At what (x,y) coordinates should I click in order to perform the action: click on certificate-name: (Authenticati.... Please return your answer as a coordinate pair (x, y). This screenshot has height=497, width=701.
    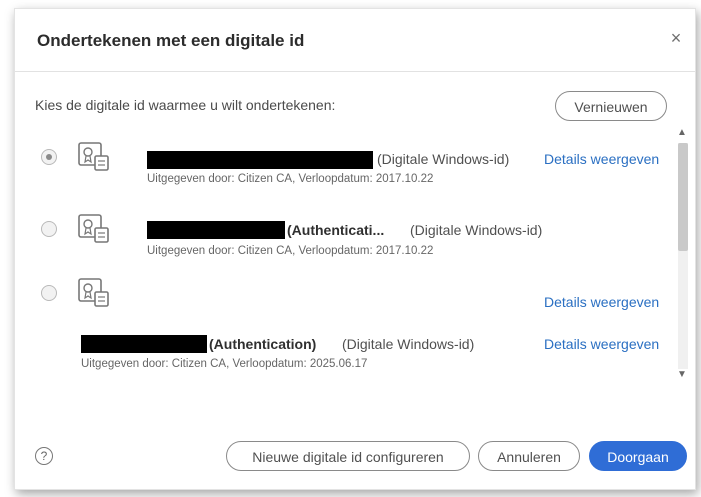
    Looking at the image, I should click on (336, 230).